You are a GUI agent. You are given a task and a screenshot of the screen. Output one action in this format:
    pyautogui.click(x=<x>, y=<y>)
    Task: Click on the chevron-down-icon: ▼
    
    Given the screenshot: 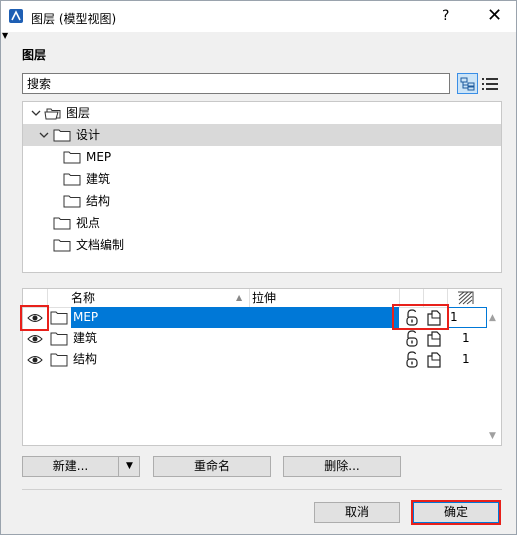 What is the action you would take?
    pyautogui.click(x=129, y=466)
    